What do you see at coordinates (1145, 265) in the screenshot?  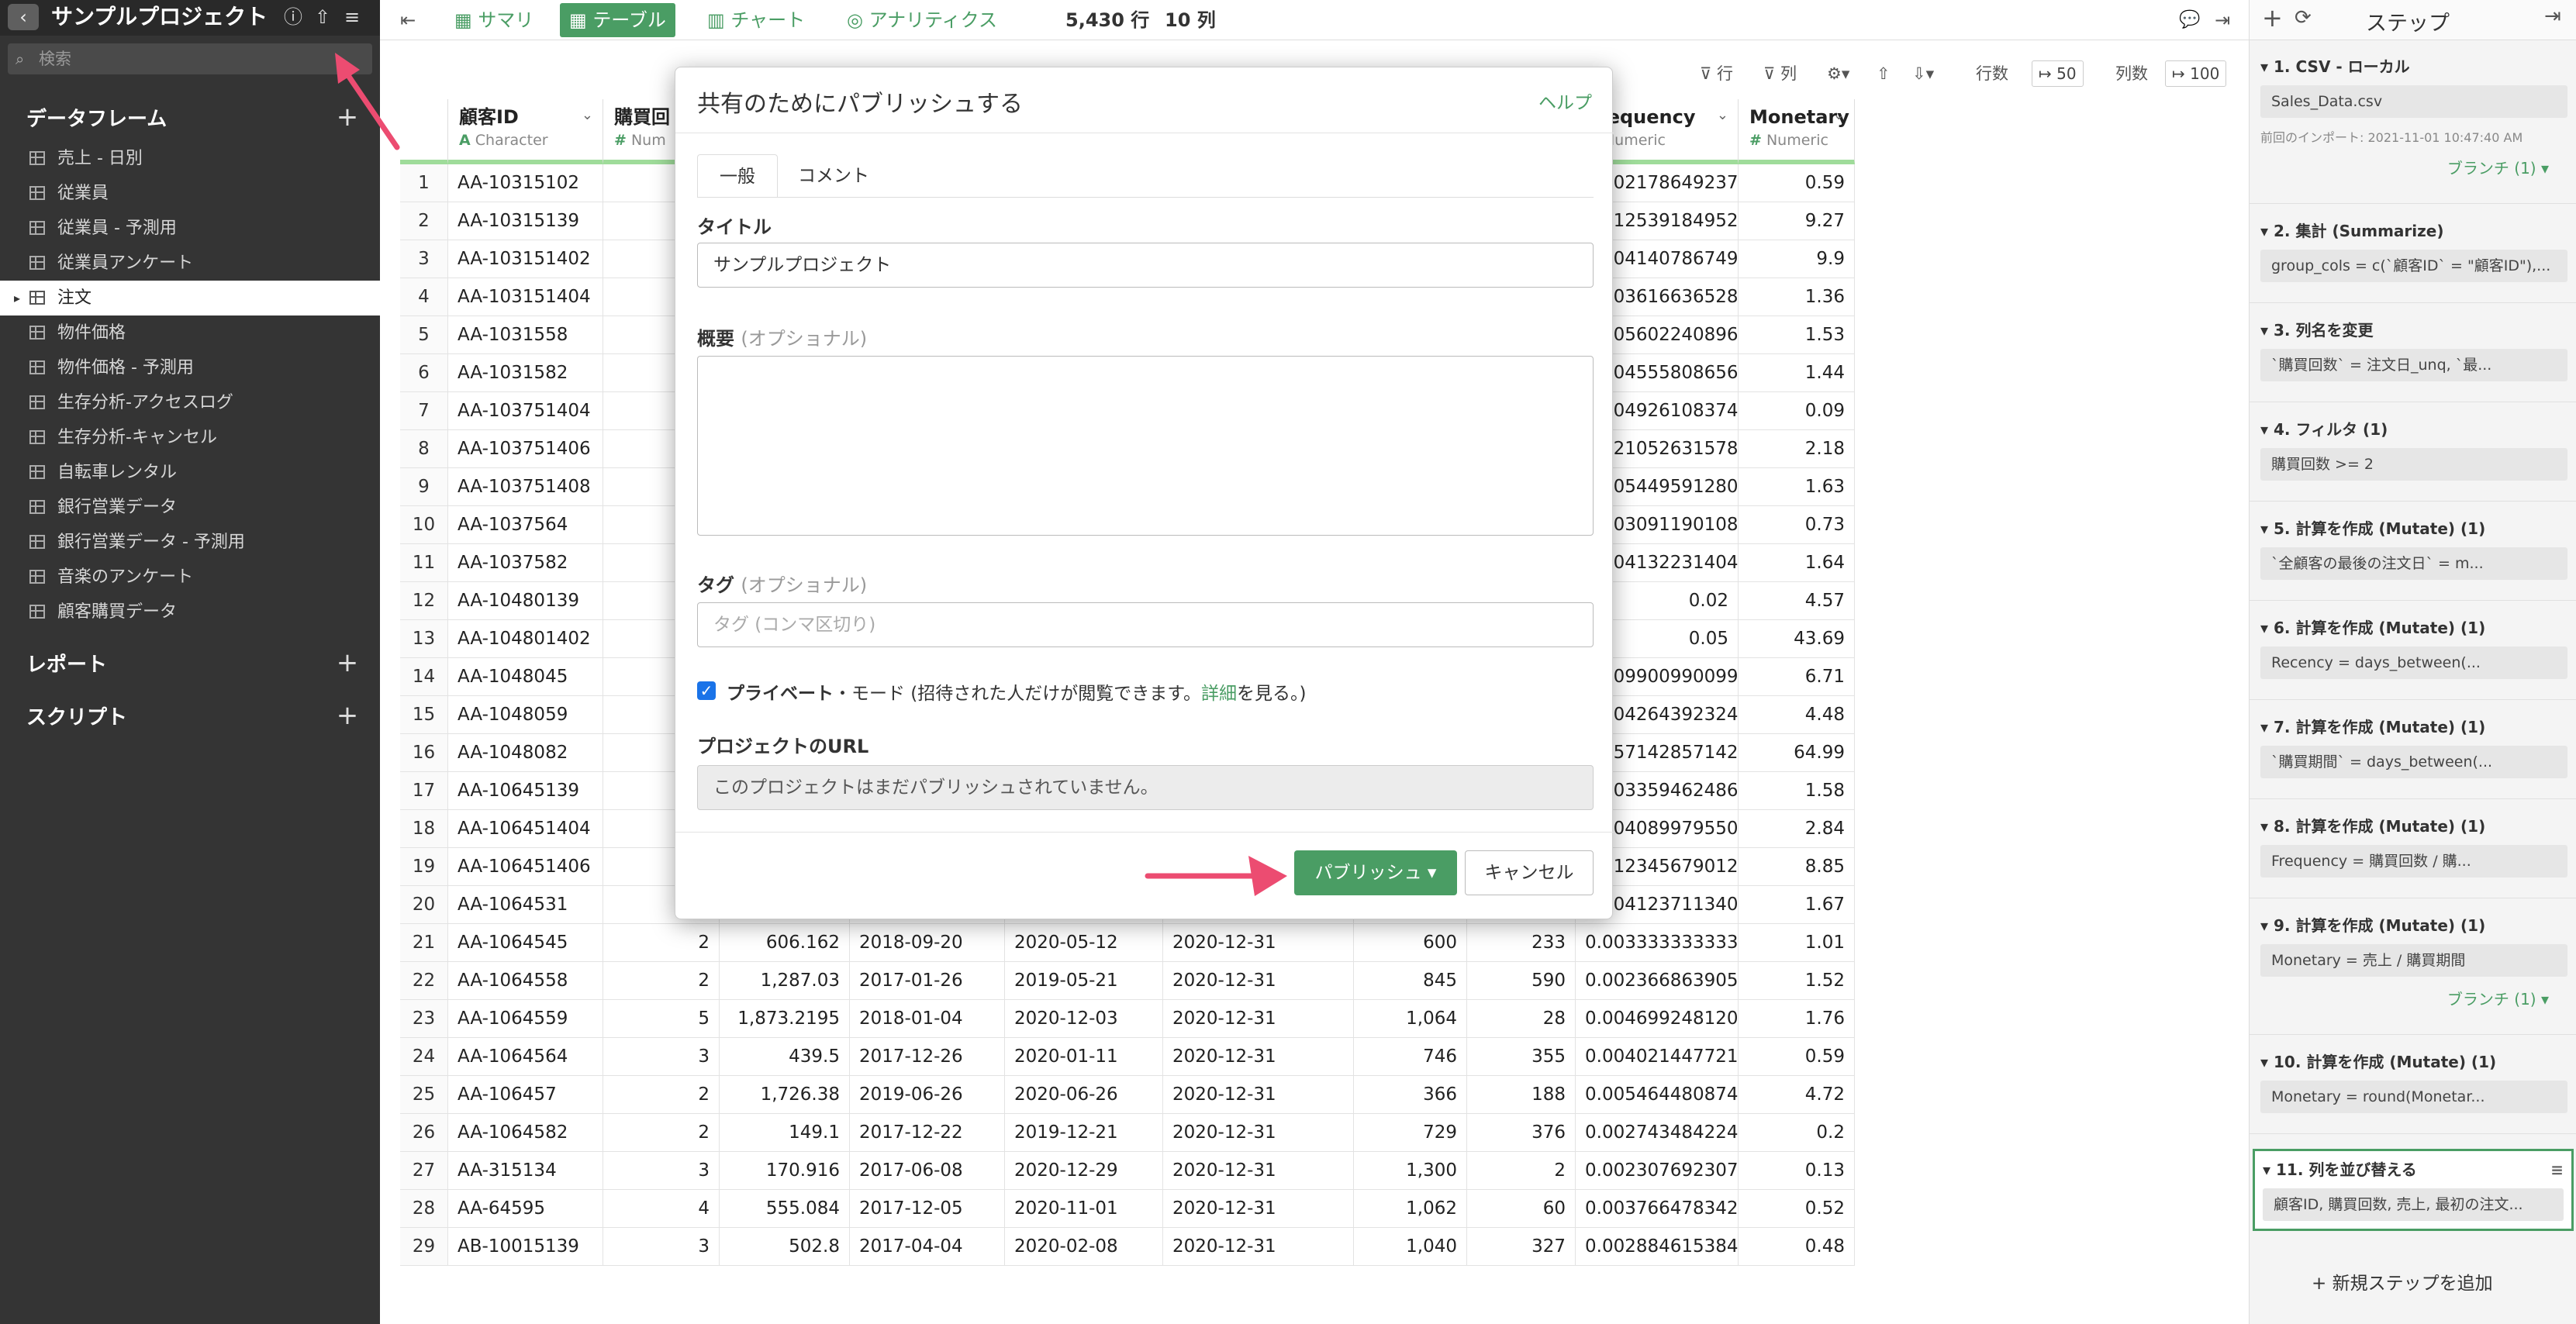 I see `title-input: サンプルプロジェクト` at bounding box center [1145, 265].